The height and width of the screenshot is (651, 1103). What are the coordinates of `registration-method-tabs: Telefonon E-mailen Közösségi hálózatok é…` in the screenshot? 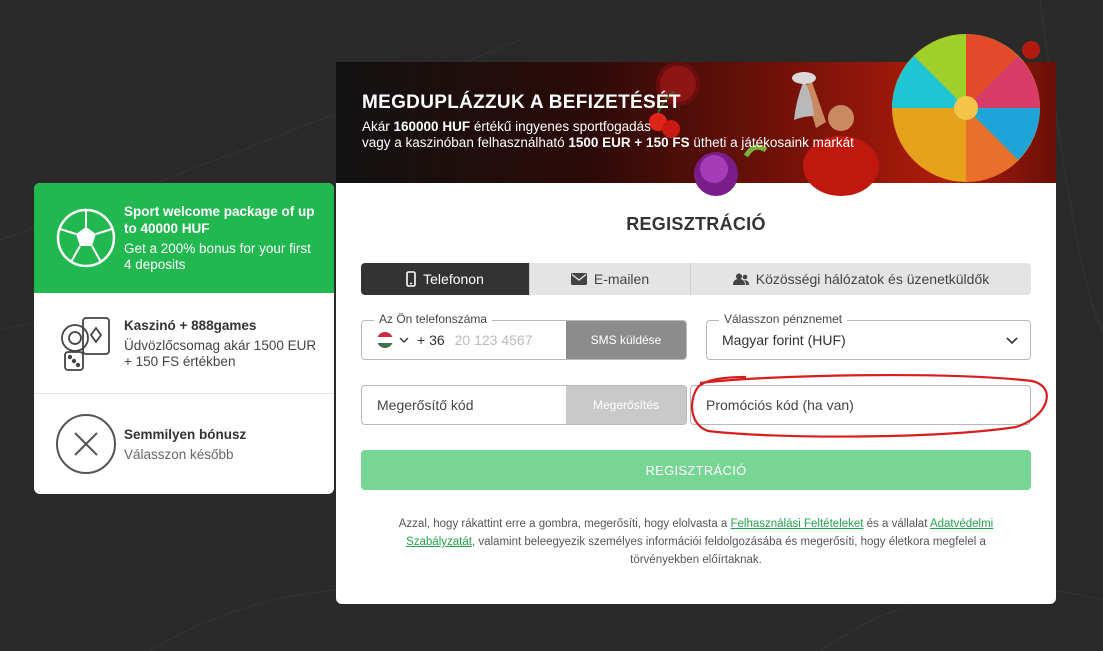 It's located at (696, 279).